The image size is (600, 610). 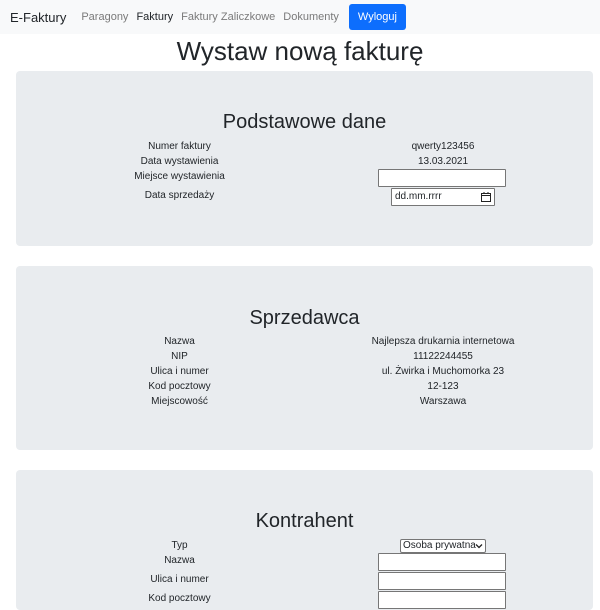 What do you see at coordinates (418, 196) in the screenshot?
I see `sale-date-placeholder: dd.mm.rrrr` at bounding box center [418, 196].